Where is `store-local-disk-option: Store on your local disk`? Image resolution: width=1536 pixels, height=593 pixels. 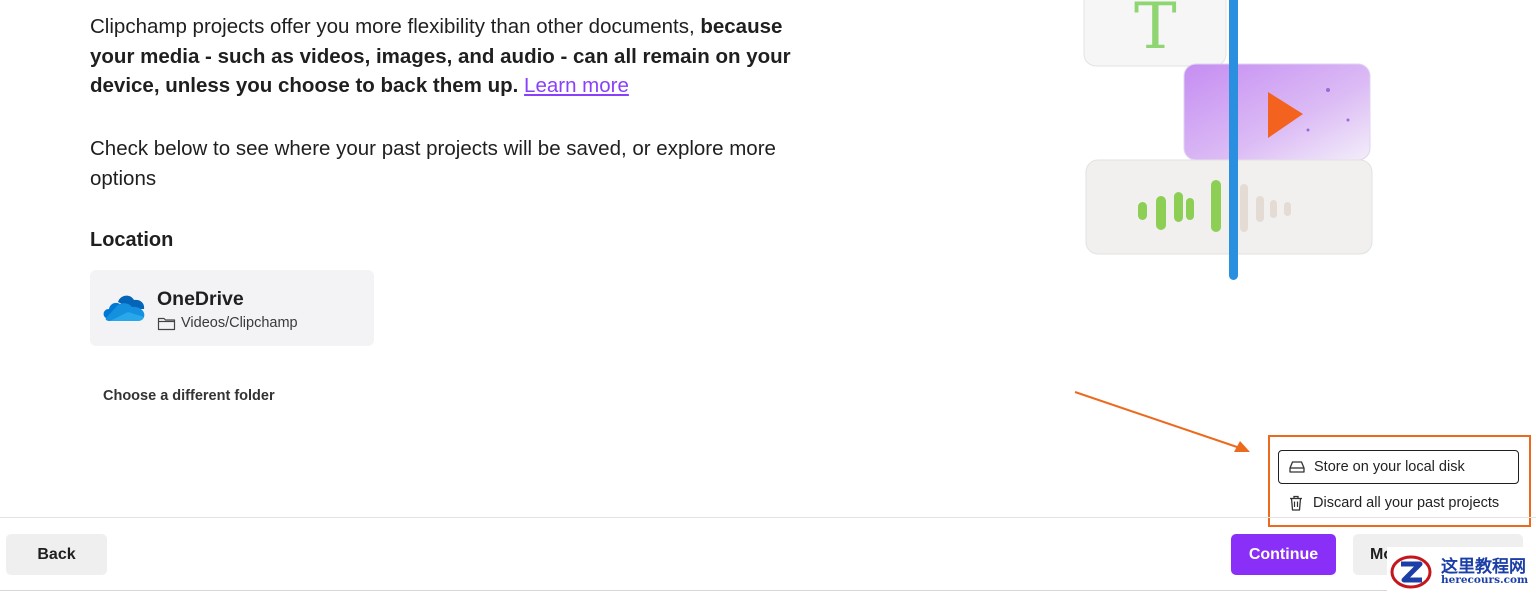
store-local-disk-option: Store on your local disk is located at coordinates (1398, 467).